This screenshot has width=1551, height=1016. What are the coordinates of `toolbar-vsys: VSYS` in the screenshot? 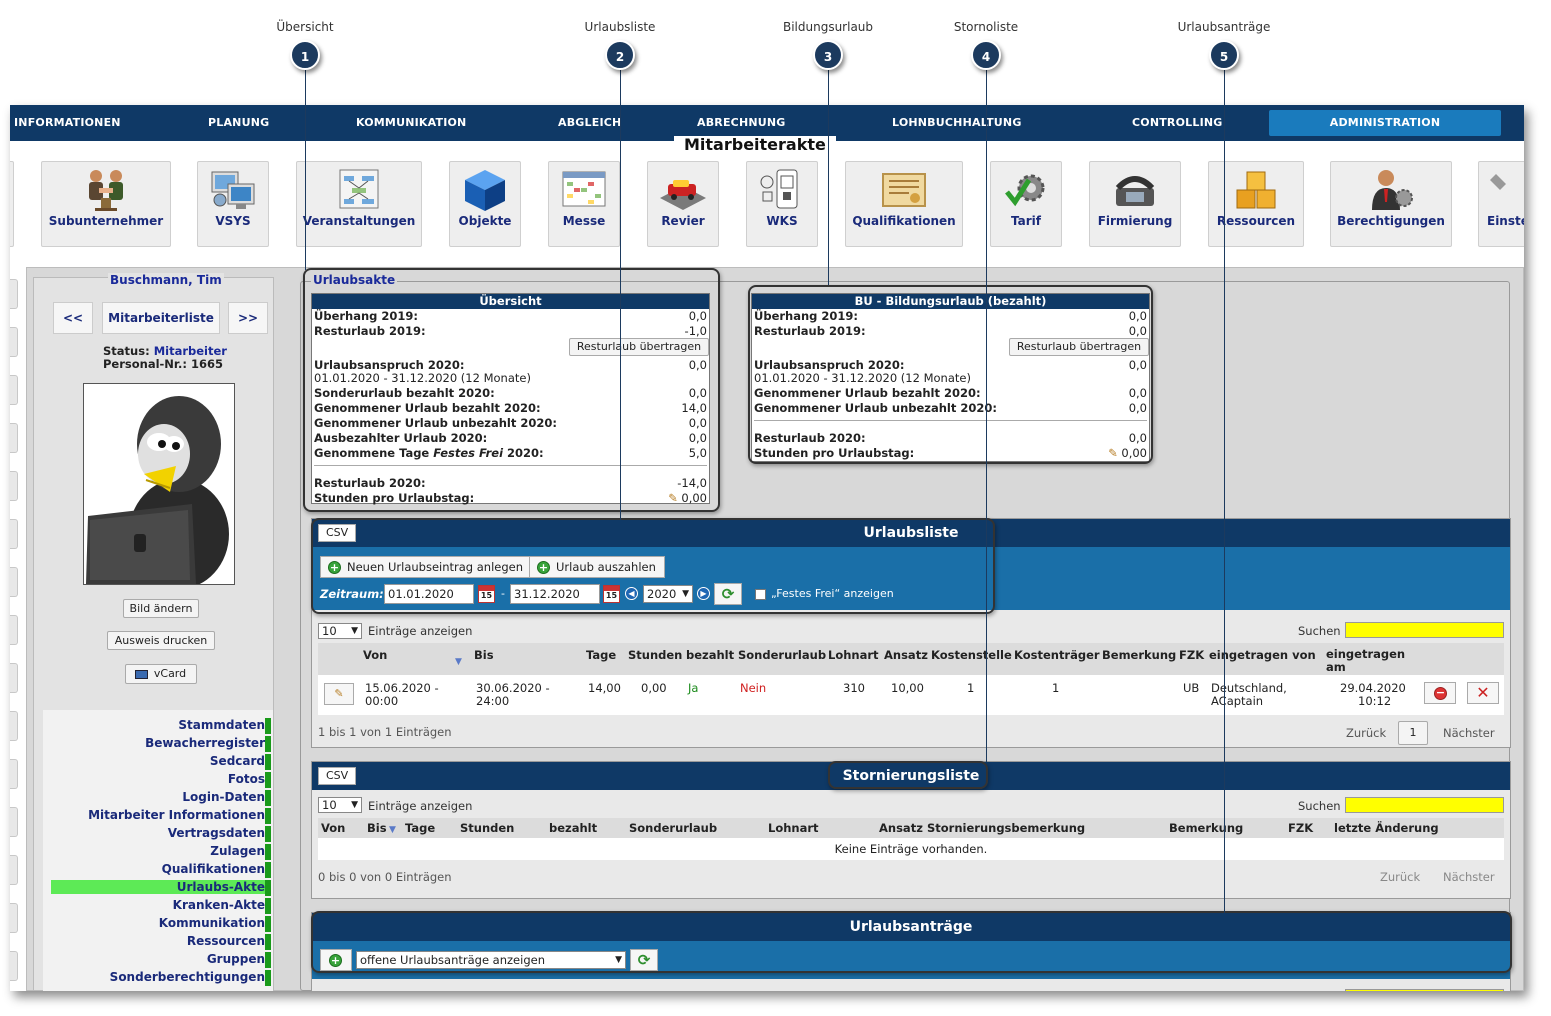 It's located at (233, 204).